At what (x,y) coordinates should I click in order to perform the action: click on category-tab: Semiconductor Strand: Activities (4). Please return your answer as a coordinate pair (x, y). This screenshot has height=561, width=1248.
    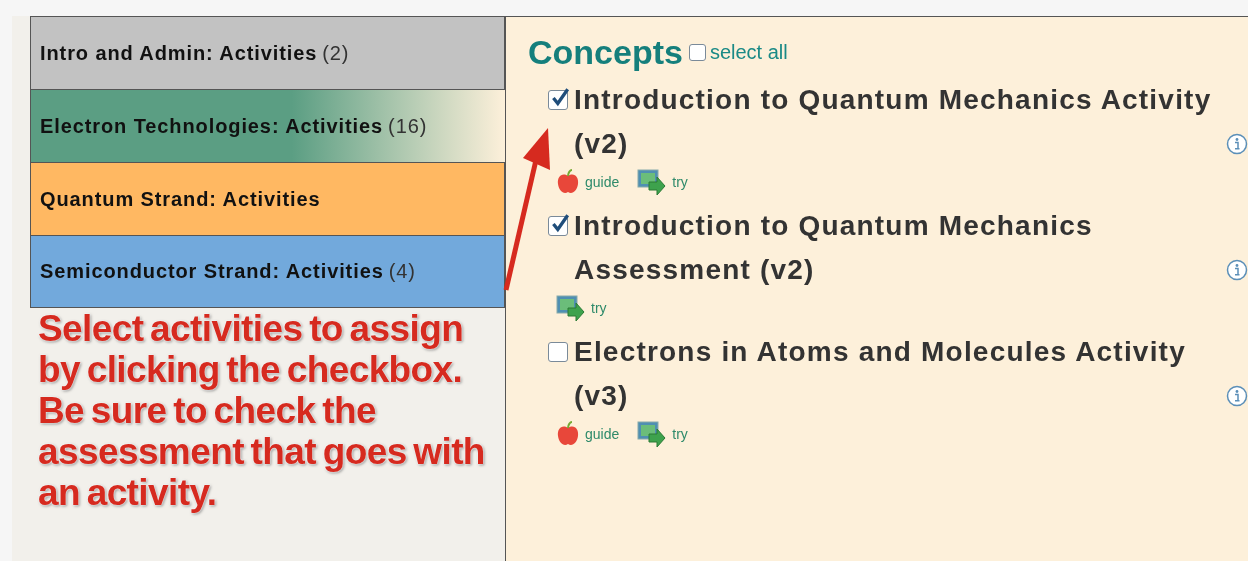
    Looking at the image, I should click on (267, 271).